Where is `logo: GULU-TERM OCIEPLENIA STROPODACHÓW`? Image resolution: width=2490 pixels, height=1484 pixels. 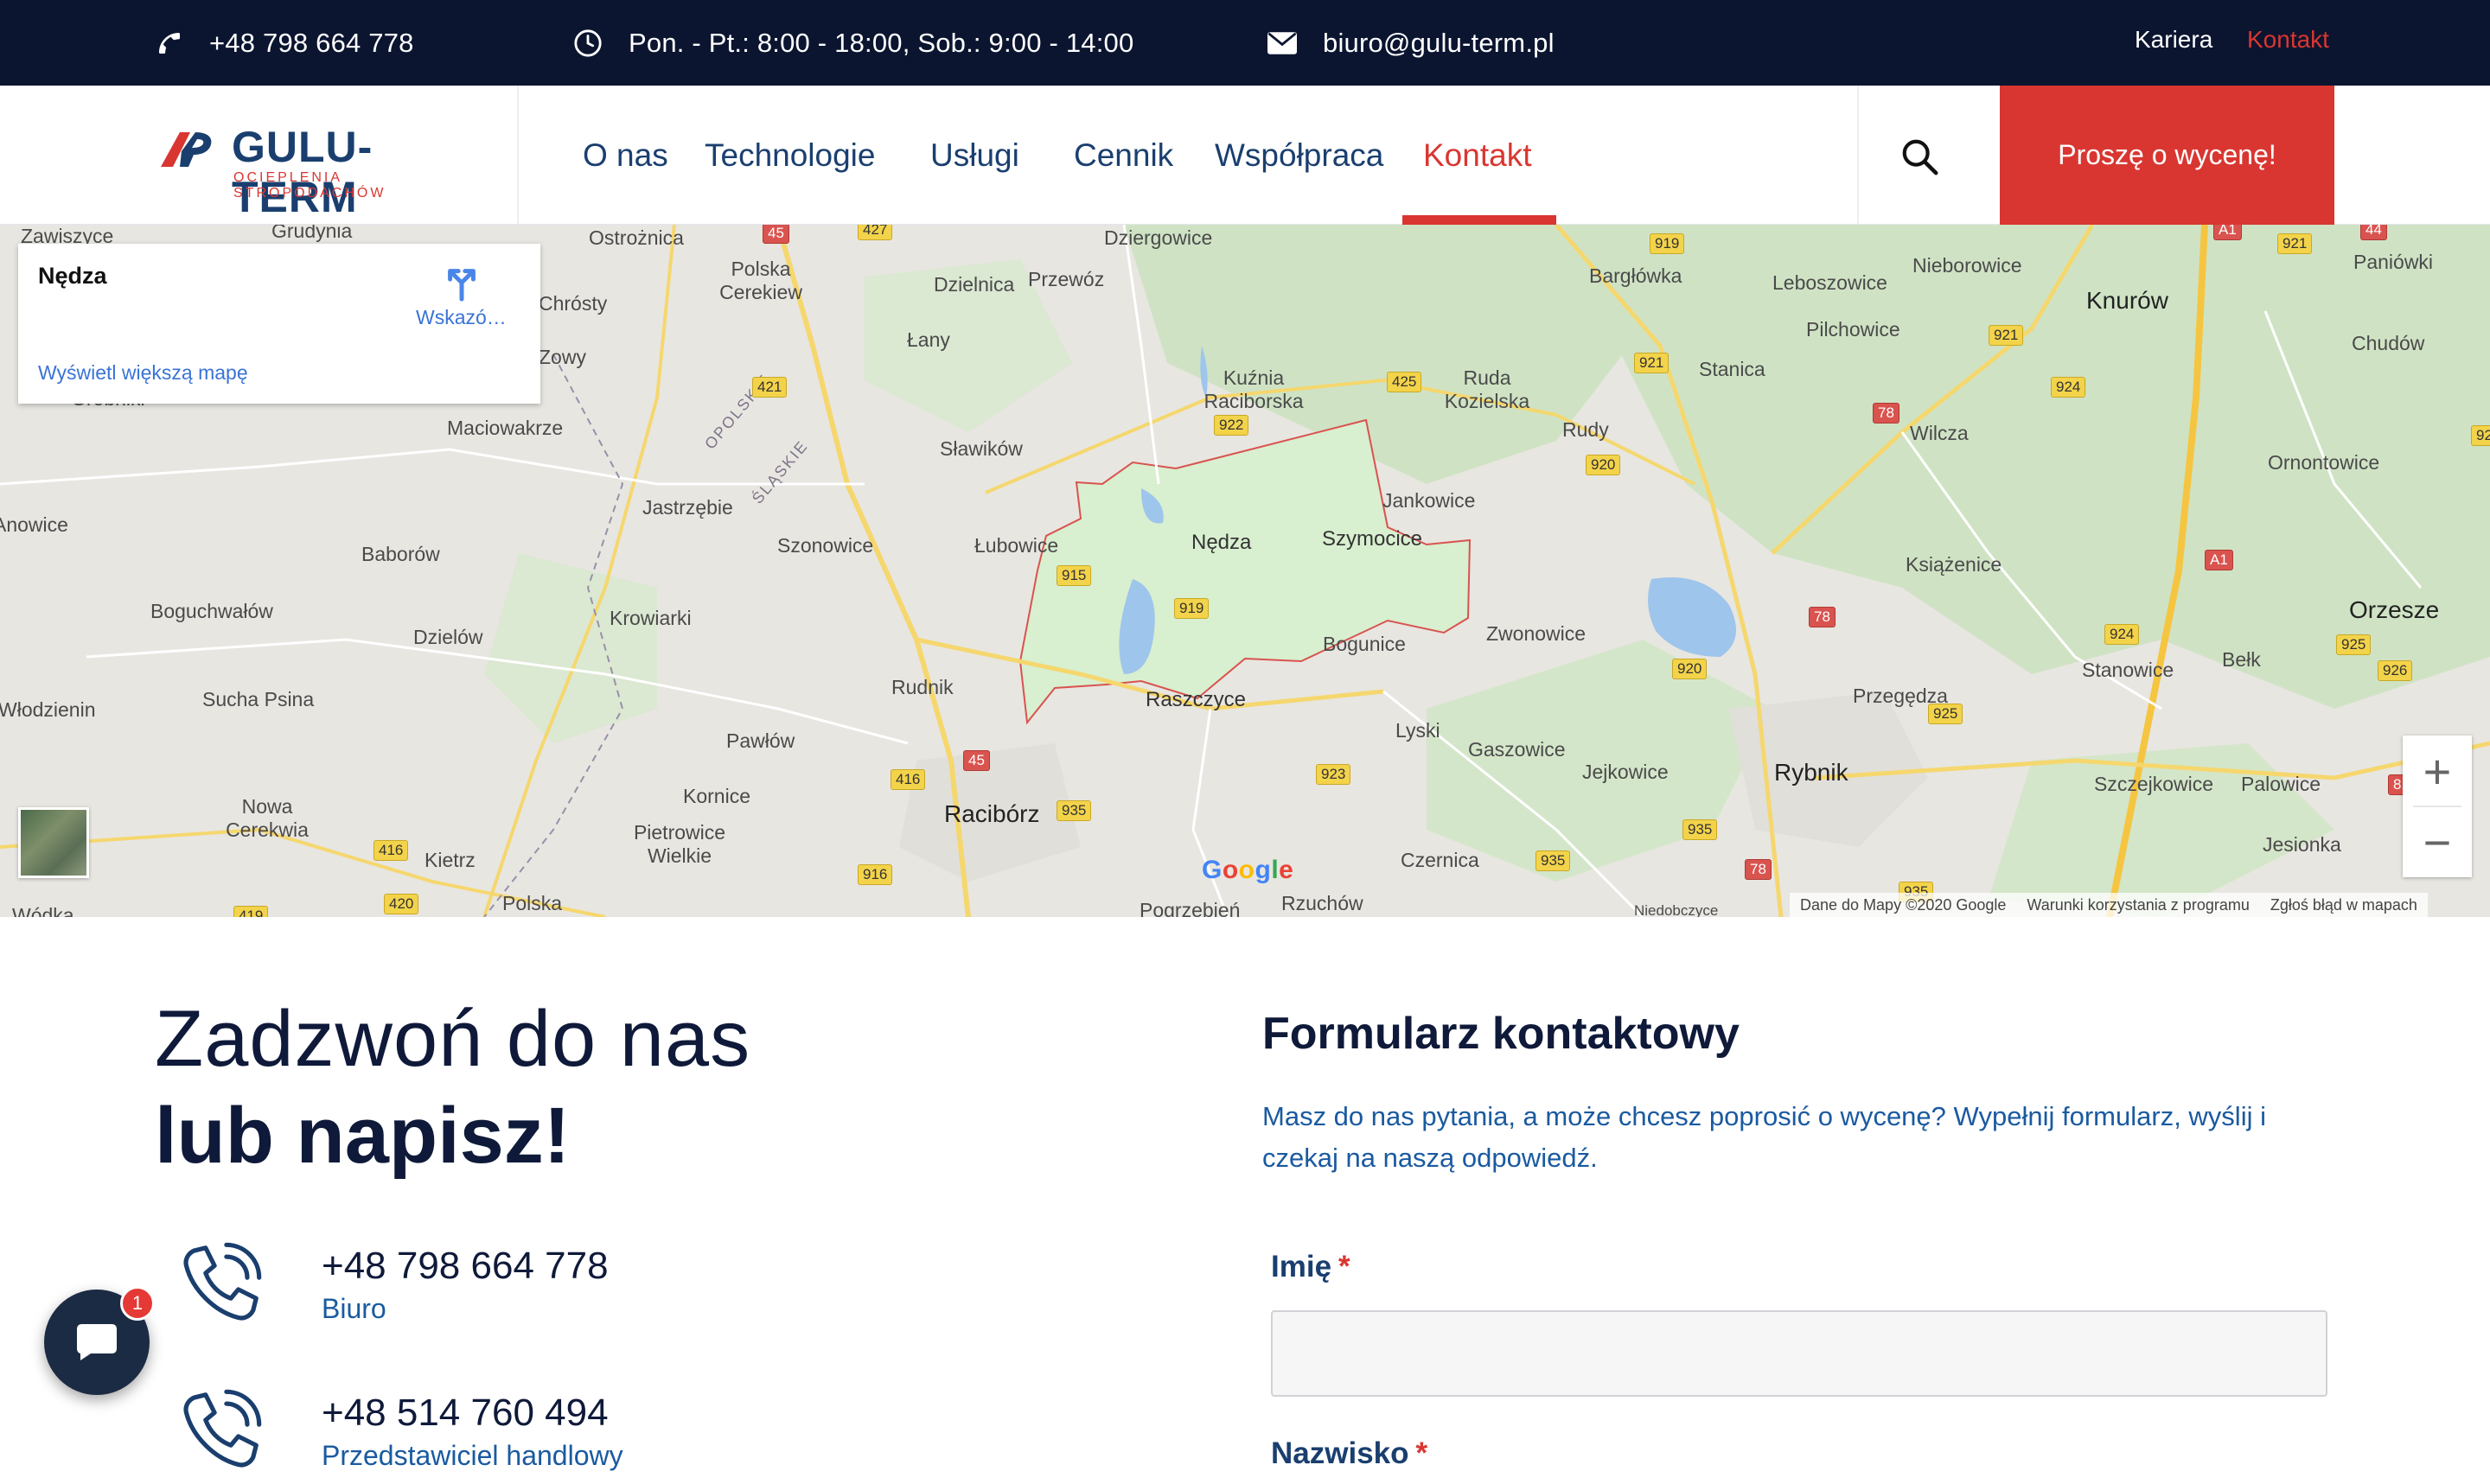
logo: GULU-TERM OCIEPLENIA STROPODACHÓW is located at coordinates (313, 171).